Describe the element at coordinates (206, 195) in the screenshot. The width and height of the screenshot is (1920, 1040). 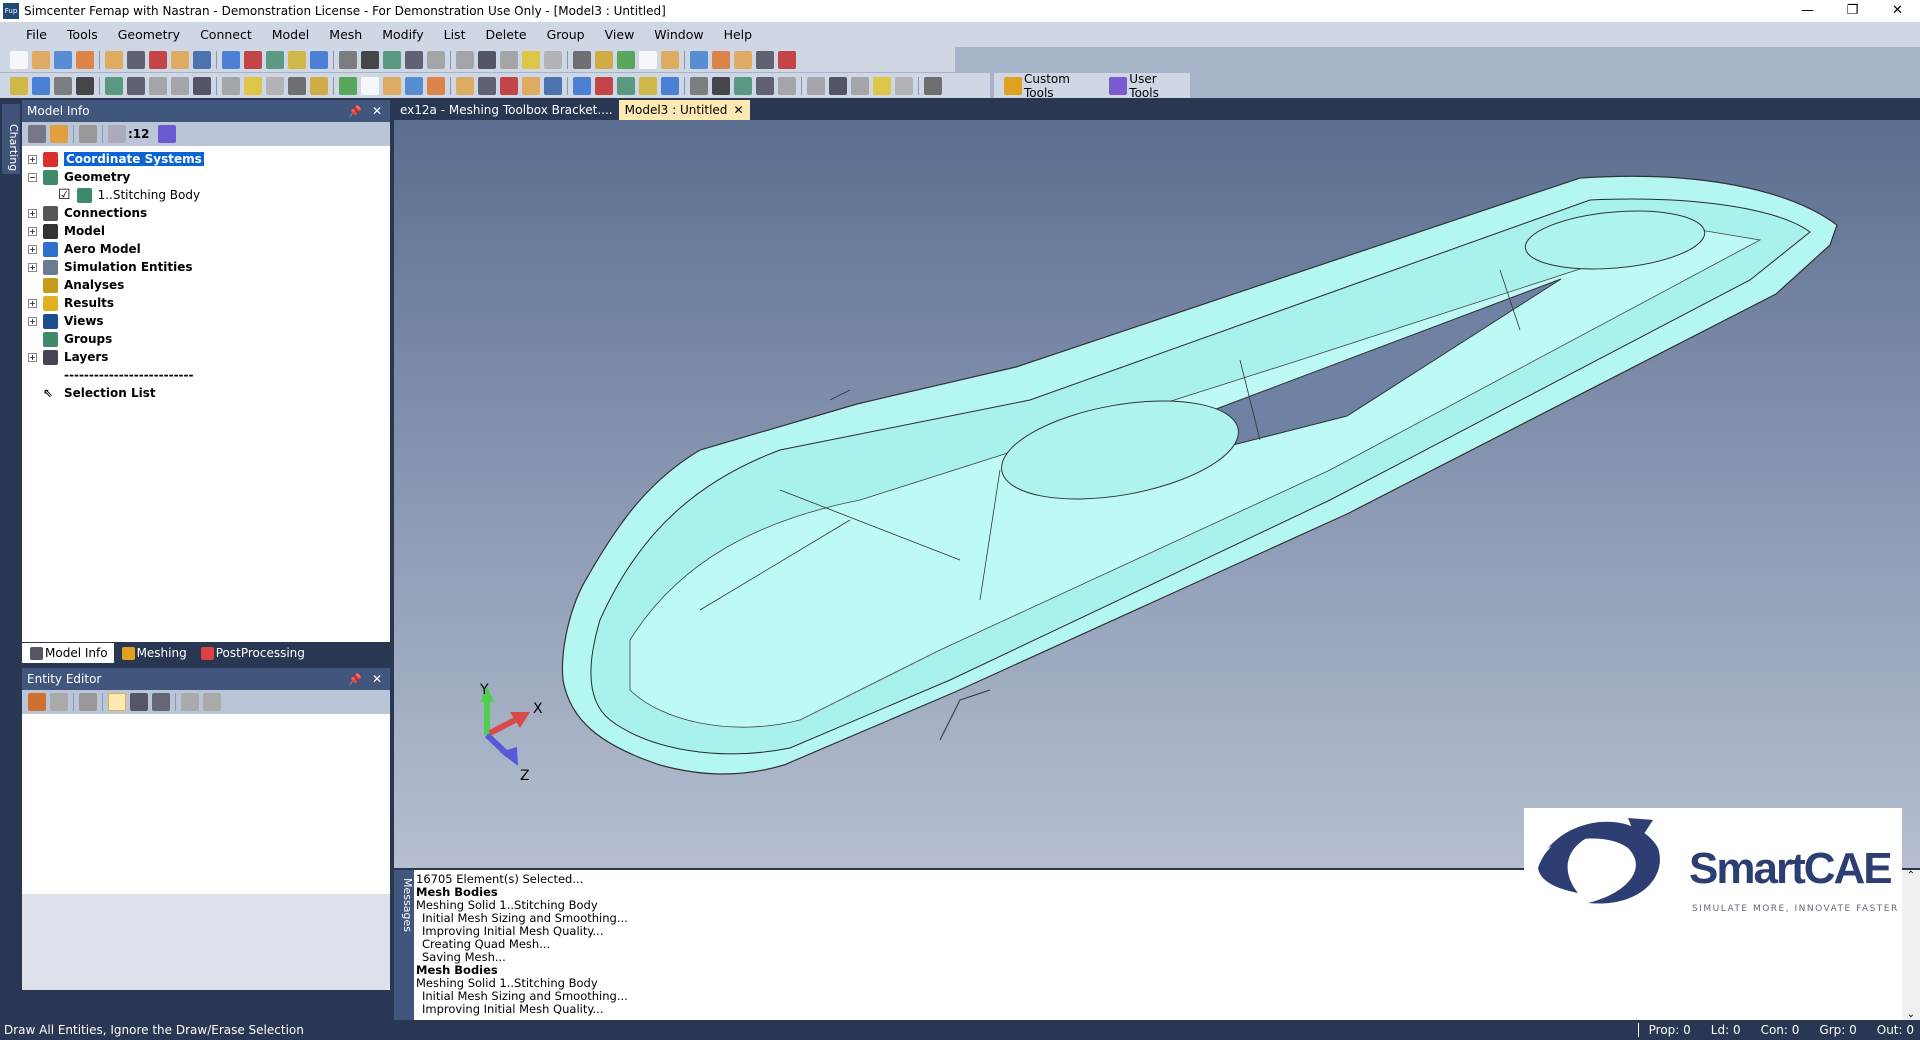
I see `tree-item: ☑ 1..Stitching Body` at that location.